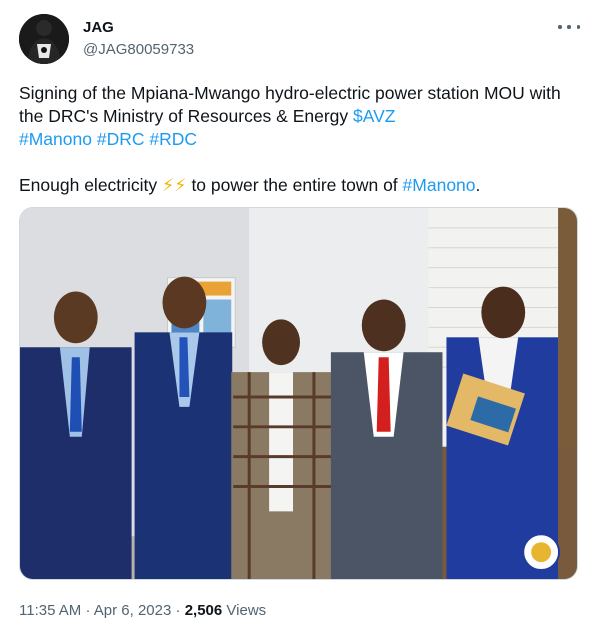 The height and width of the screenshot is (634, 598). Describe the element at coordinates (204, 610) in the screenshot. I see `views-count: 2,506` at that location.